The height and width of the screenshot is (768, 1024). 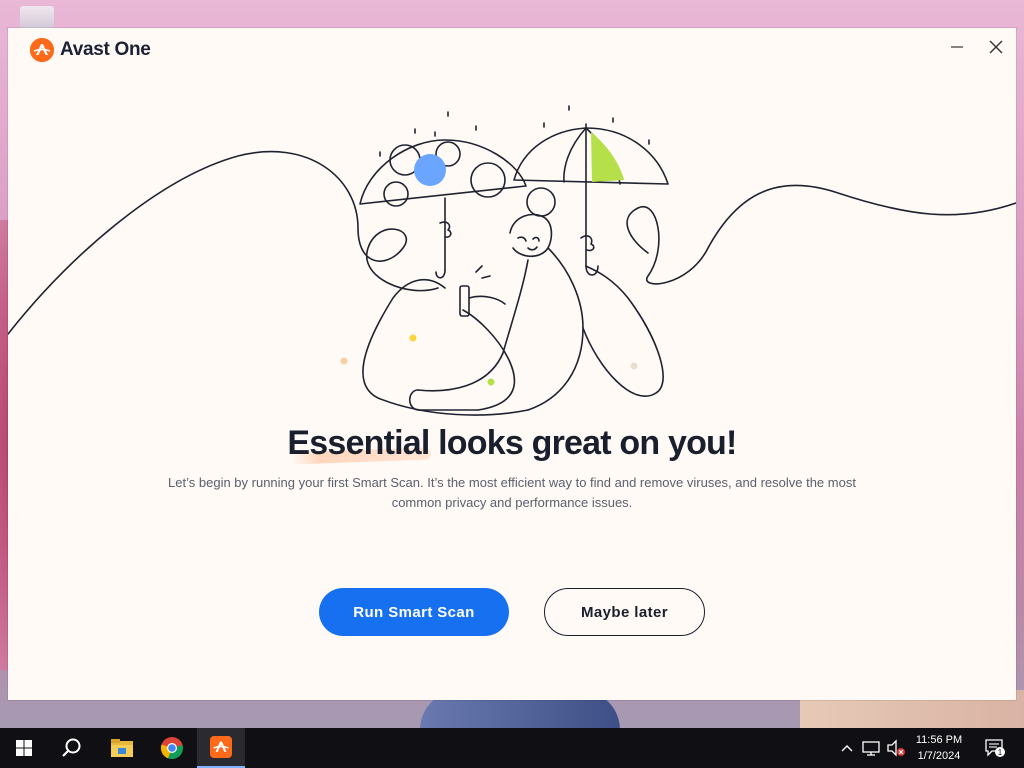 I want to click on windows-start-icon, so click(x=24, y=748).